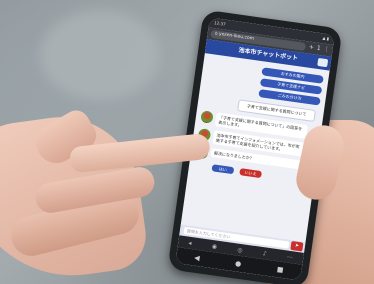 This screenshot has width=374, height=284. I want to click on no-button: いいえ, so click(250, 173).